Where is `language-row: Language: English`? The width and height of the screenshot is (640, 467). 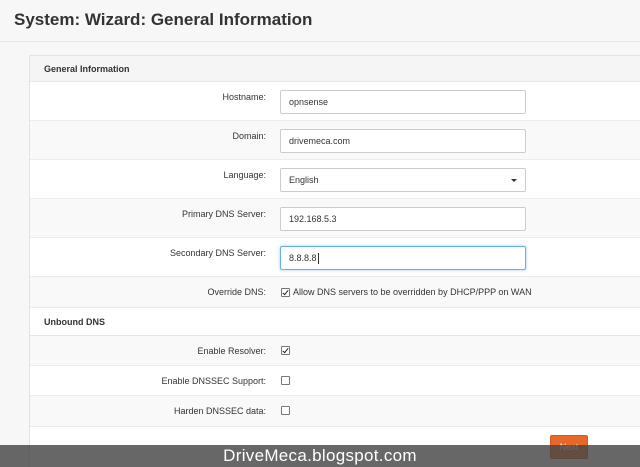
language-row: Language: English is located at coordinates (335, 179).